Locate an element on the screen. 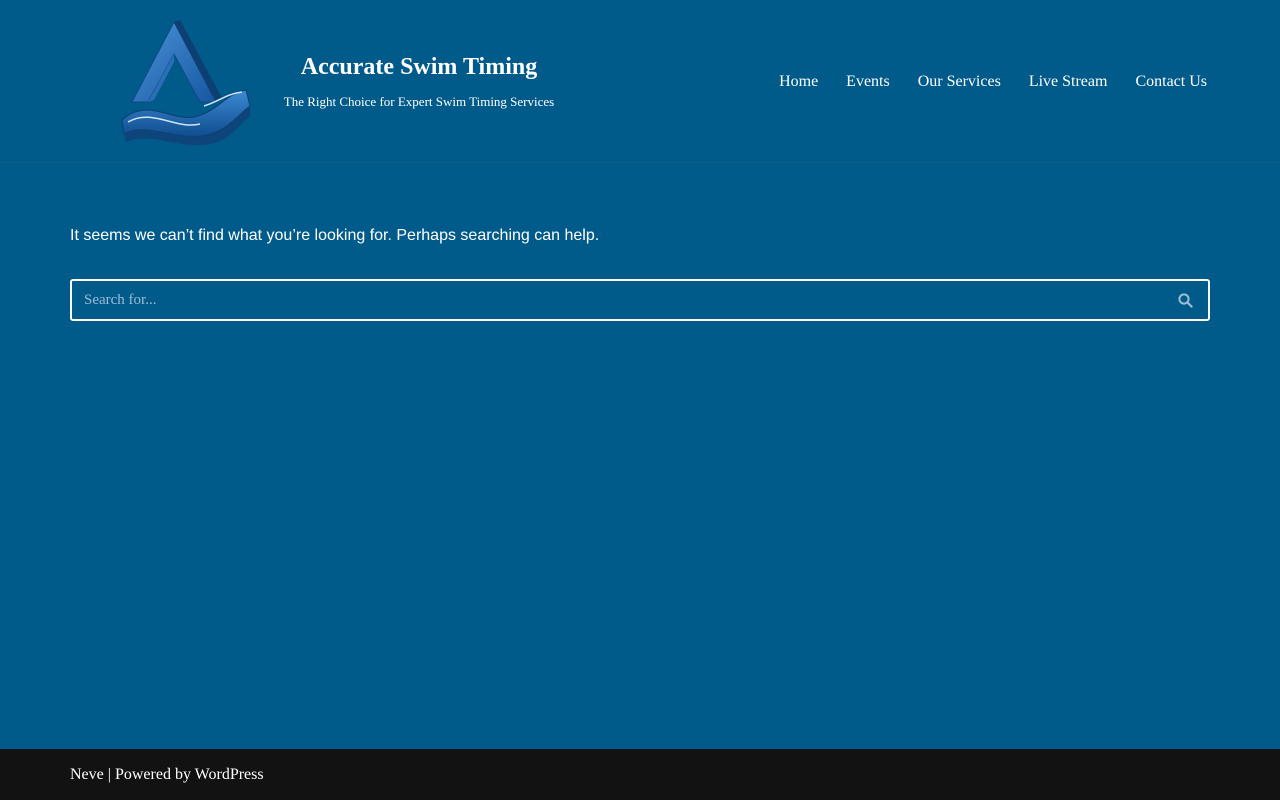 The width and height of the screenshot is (1280, 800). footer-credits: Neve | Powered by WordPress is located at coordinates (167, 775).